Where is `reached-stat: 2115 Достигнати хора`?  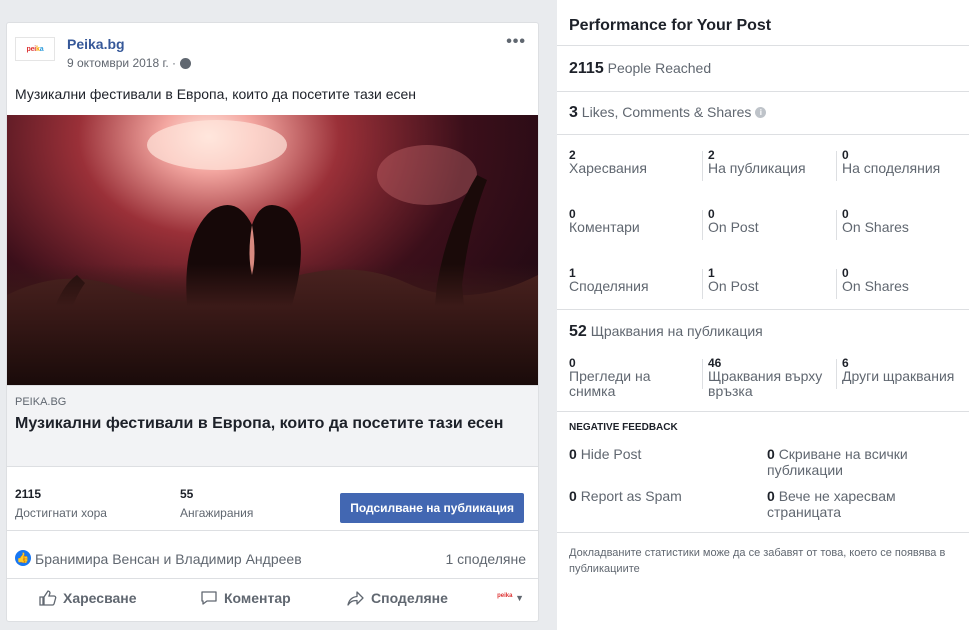
reached-stat: 2115 Достигнати хора is located at coordinates (61, 503).